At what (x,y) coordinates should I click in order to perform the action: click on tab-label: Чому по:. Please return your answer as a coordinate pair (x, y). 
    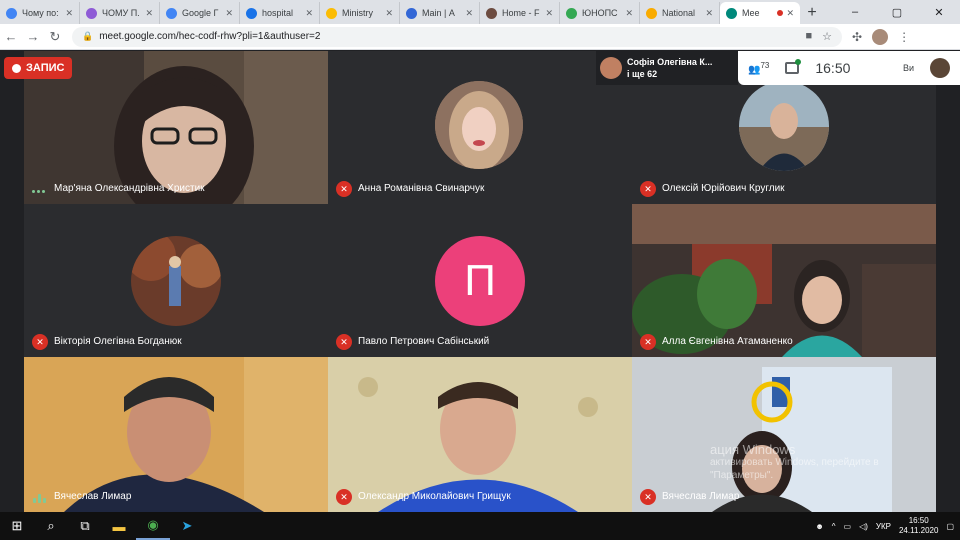
    Looking at the image, I should click on (40, 13).